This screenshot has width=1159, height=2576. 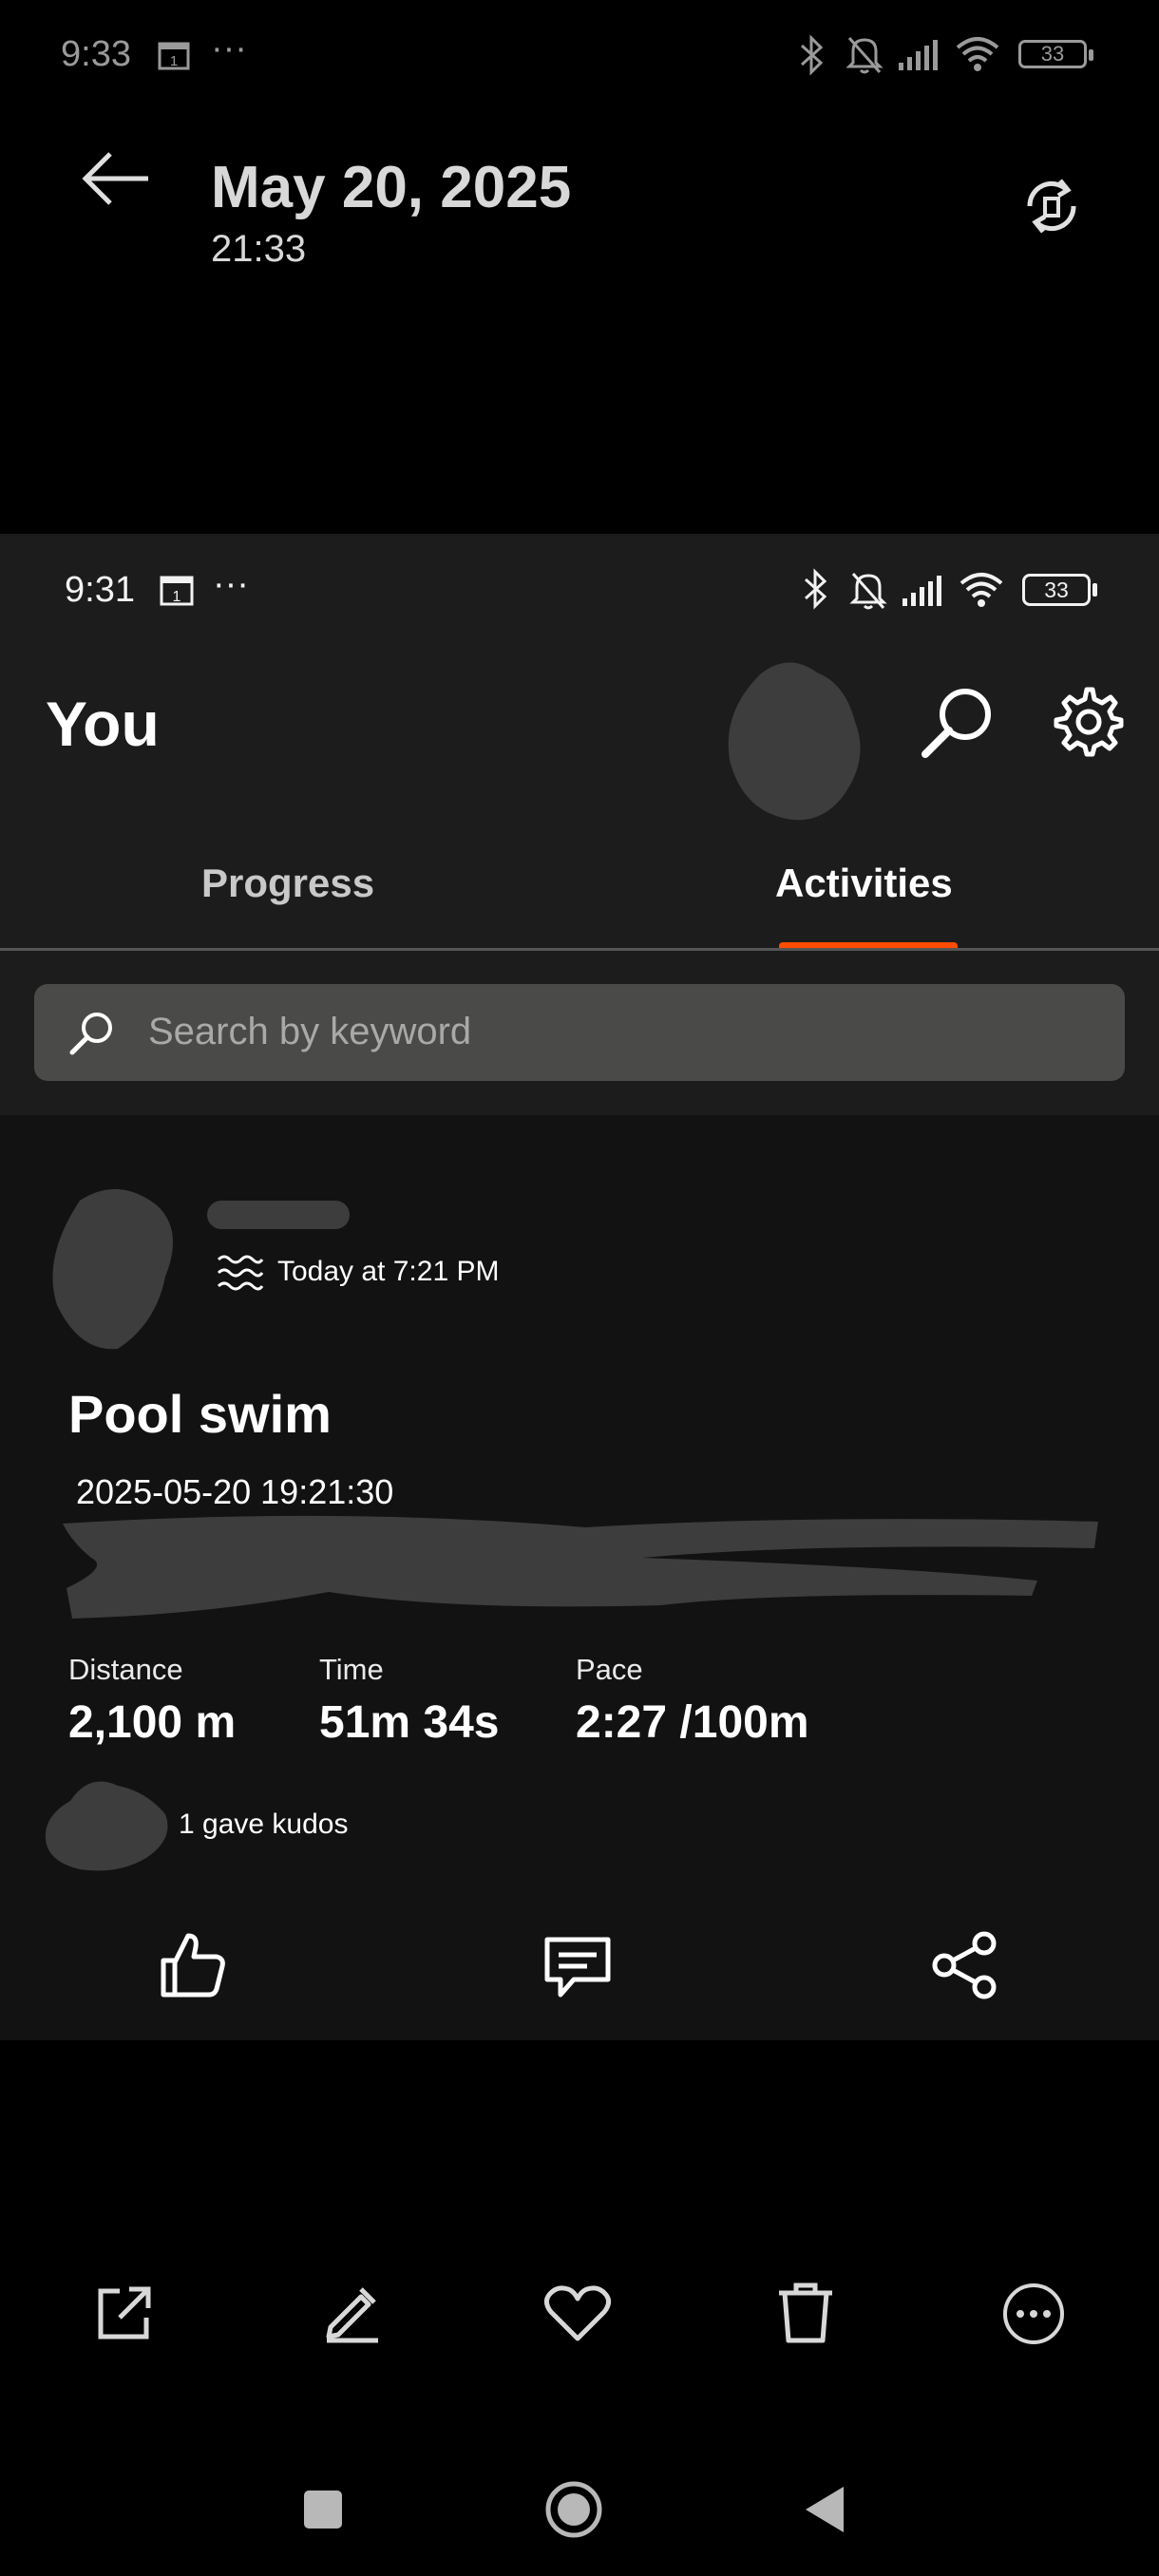 What do you see at coordinates (259, 249) in the screenshot?
I see `viewer-time: 21:33` at bounding box center [259, 249].